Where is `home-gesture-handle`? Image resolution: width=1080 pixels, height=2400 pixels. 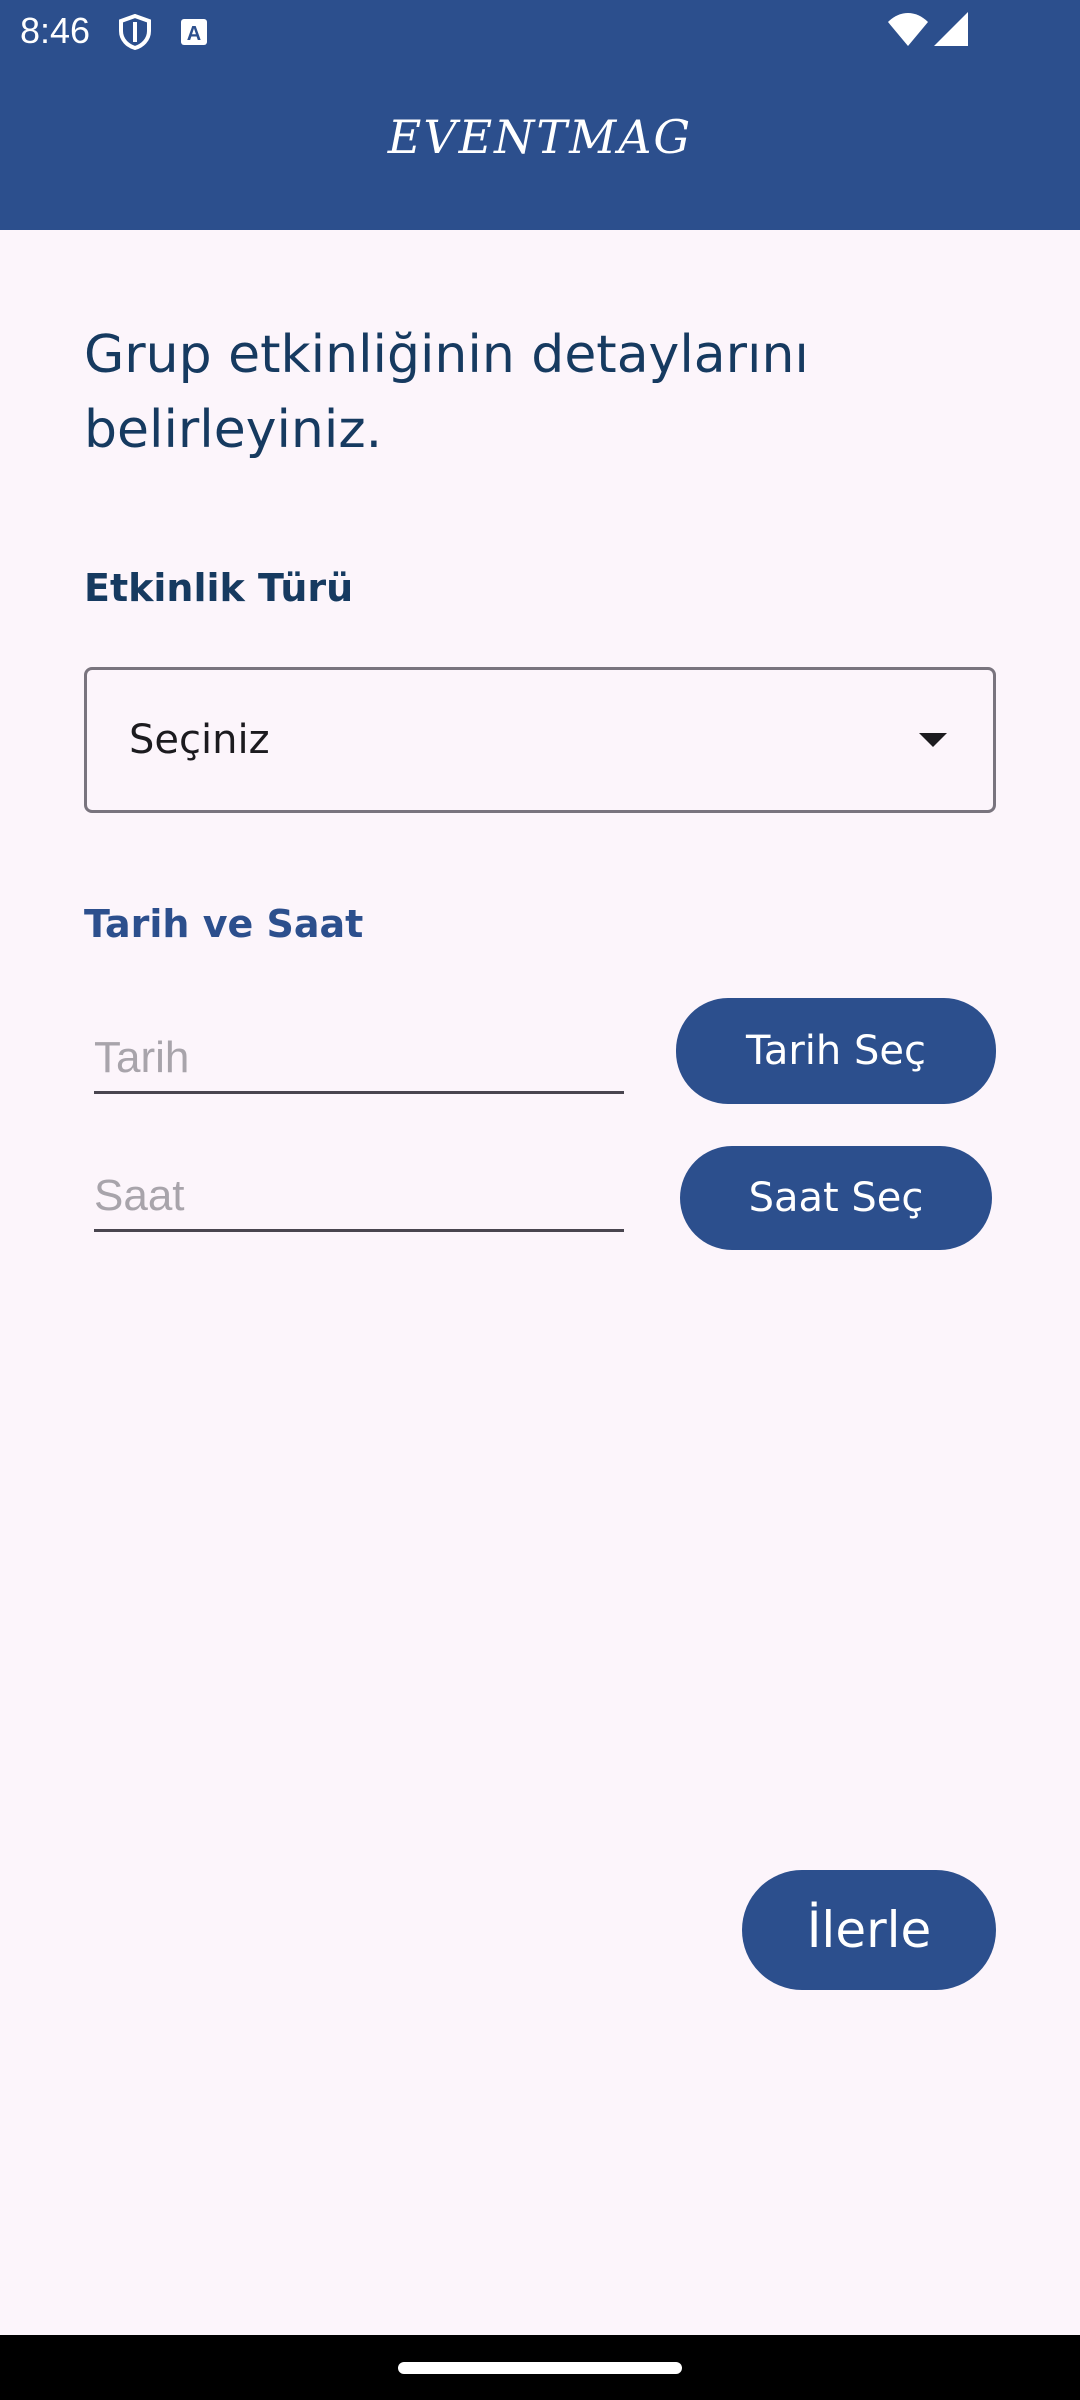 home-gesture-handle is located at coordinates (540, 2368).